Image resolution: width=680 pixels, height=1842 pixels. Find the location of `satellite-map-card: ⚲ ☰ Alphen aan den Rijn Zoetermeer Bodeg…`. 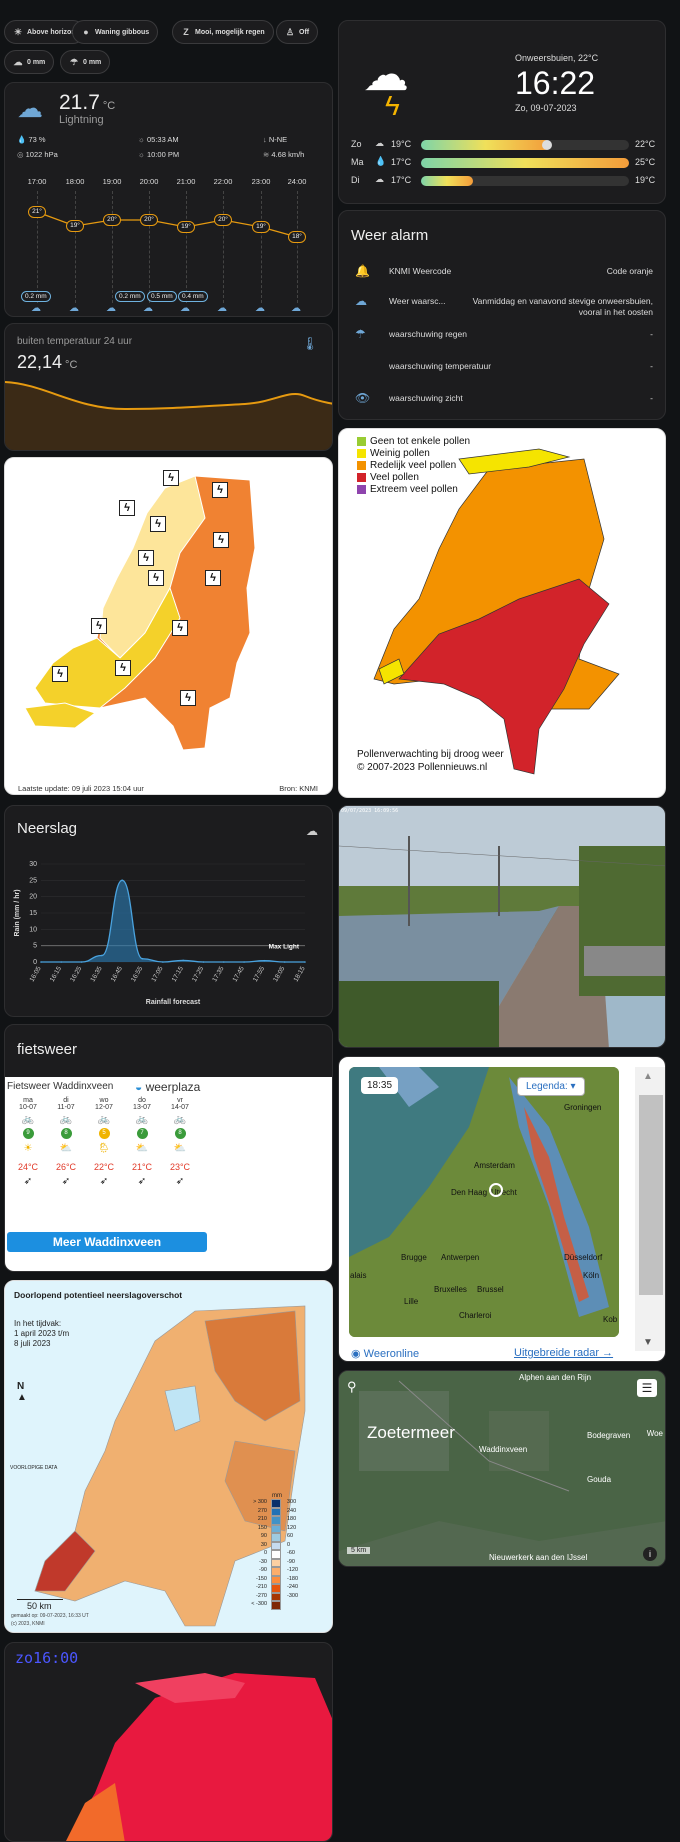

satellite-map-card: ⚲ ☰ Alphen aan den Rijn Zoetermeer Bodeg… is located at coordinates (502, 1468).